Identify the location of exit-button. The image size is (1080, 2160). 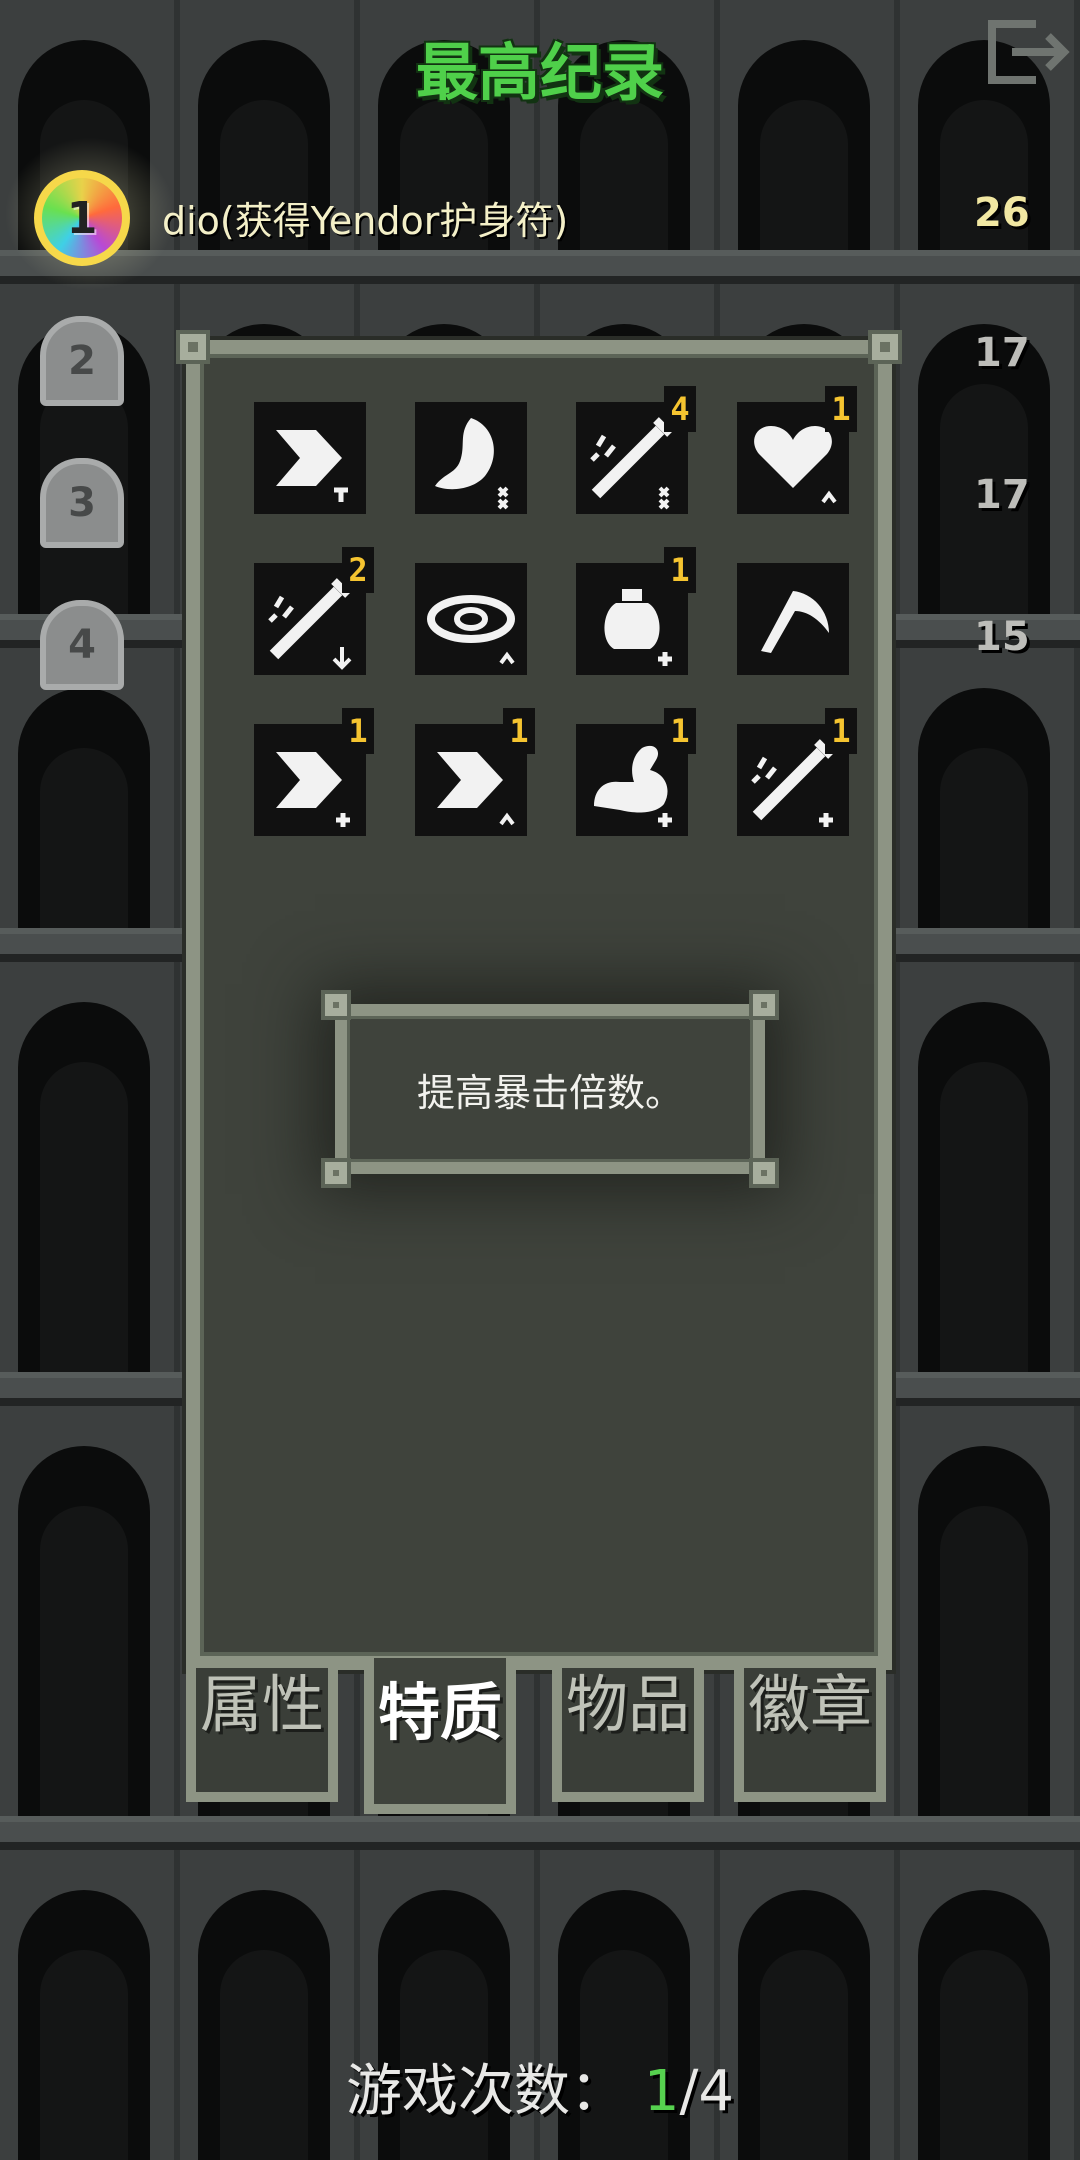
(1029, 52).